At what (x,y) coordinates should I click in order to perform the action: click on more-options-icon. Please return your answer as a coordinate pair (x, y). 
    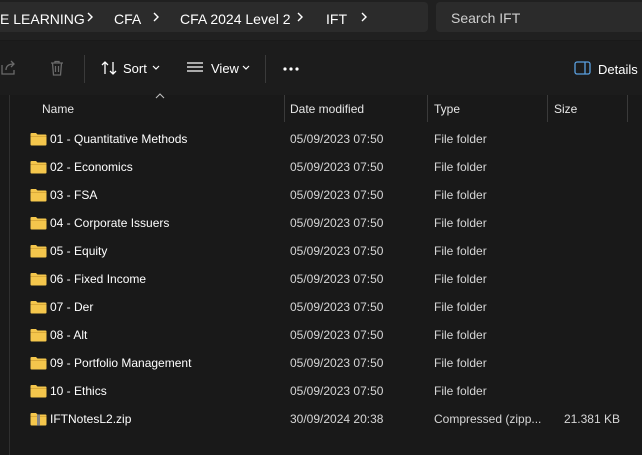
    Looking at the image, I should click on (291, 69).